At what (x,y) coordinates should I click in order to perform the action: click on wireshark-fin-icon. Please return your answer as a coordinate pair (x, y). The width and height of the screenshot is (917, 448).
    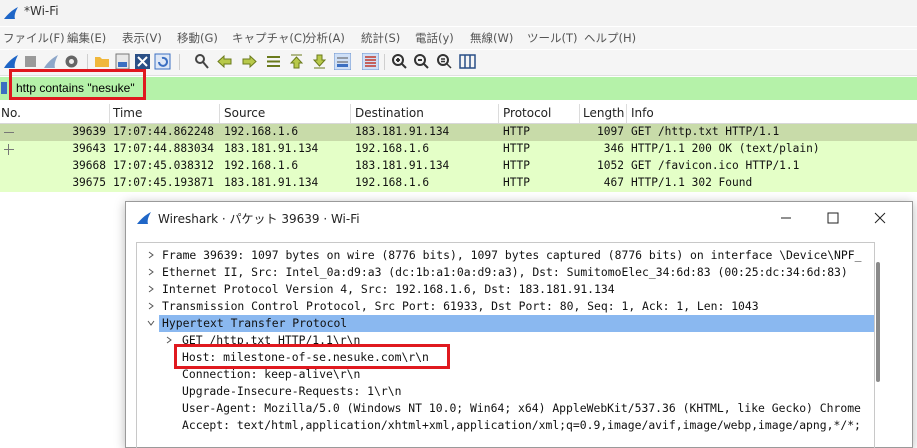
    Looking at the image, I should click on (11, 13).